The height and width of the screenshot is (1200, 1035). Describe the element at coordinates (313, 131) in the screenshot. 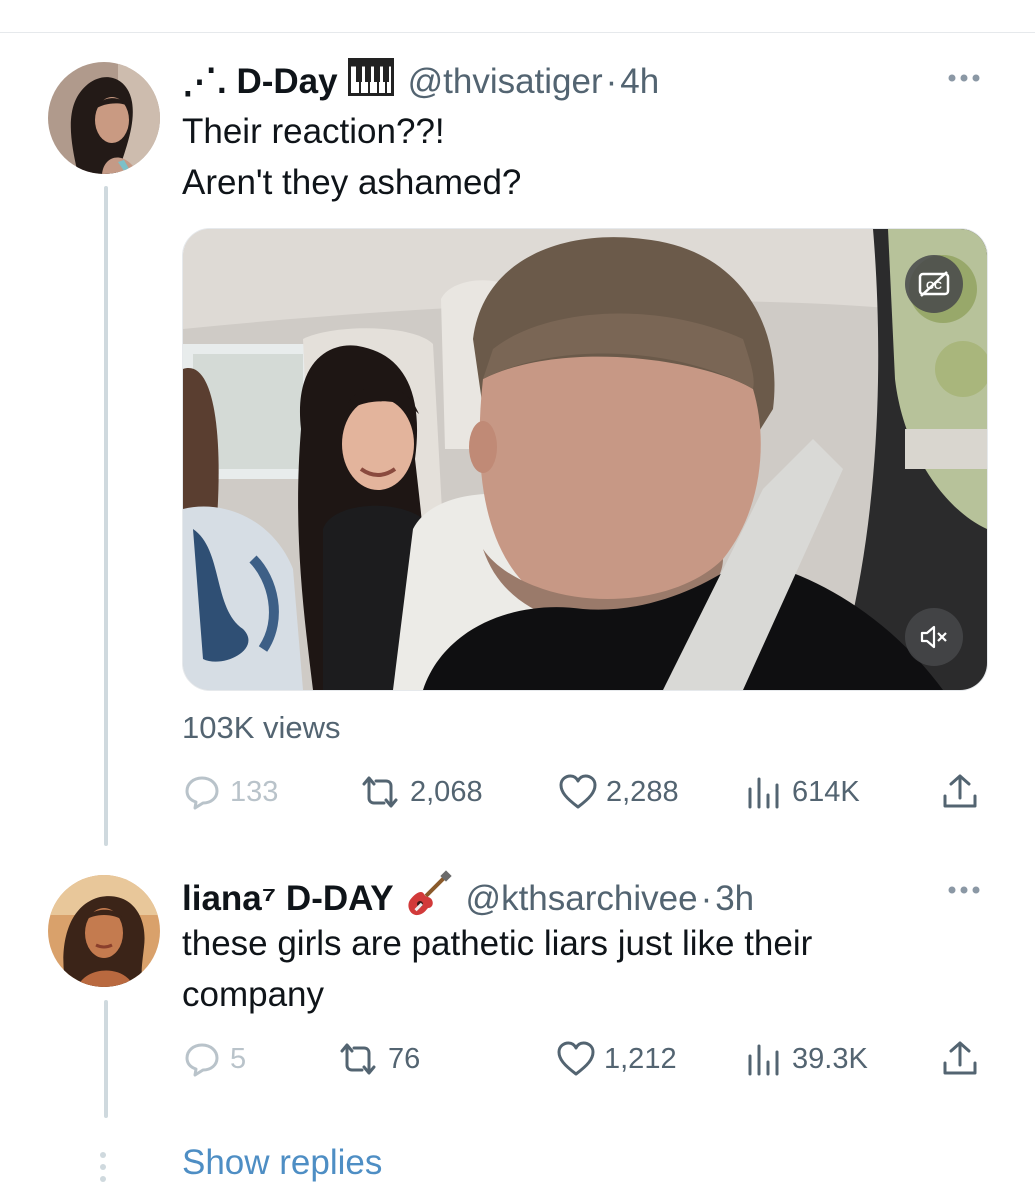

I see `tweet-text-line-1: Their reaction??!` at that location.